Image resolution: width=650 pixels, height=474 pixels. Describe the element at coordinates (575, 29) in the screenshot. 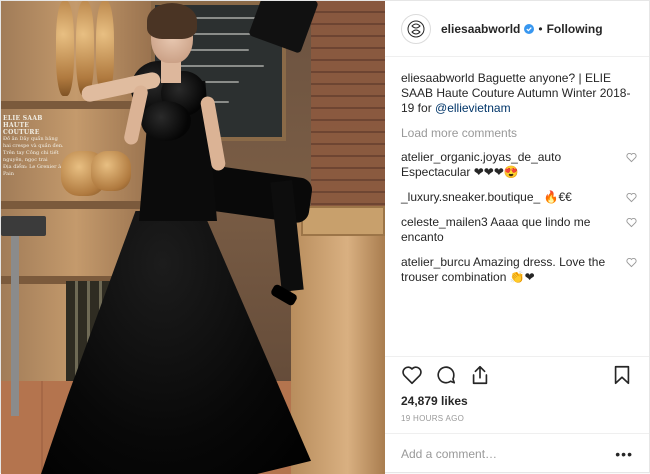

I see `following-button: Following` at that location.